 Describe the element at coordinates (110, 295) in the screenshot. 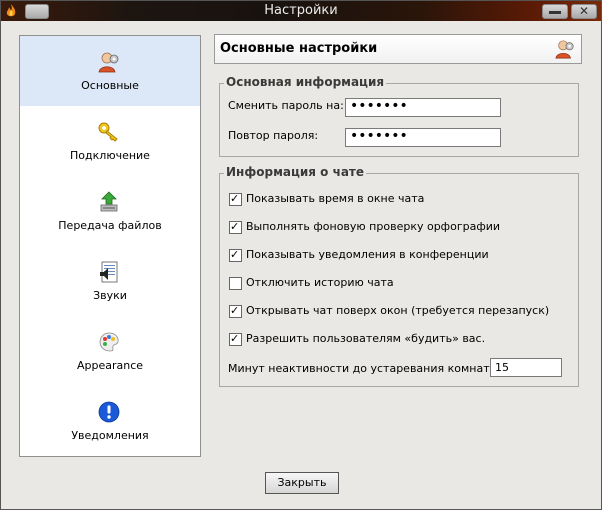

I see `sidebar-item-label: Звуки` at that location.